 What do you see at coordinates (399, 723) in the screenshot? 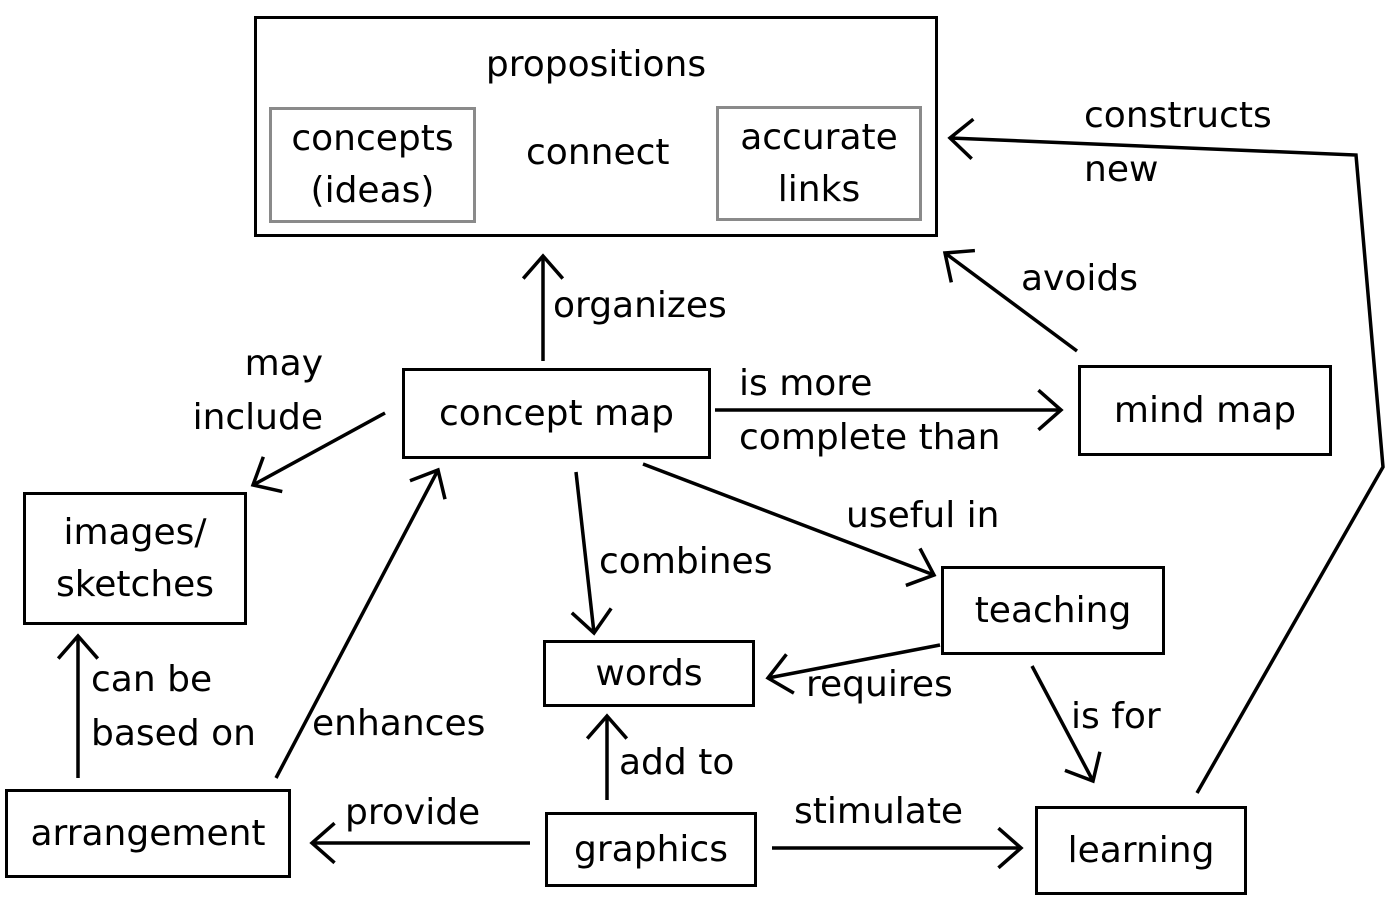
I see `edge-label-enhances: enhances` at bounding box center [399, 723].